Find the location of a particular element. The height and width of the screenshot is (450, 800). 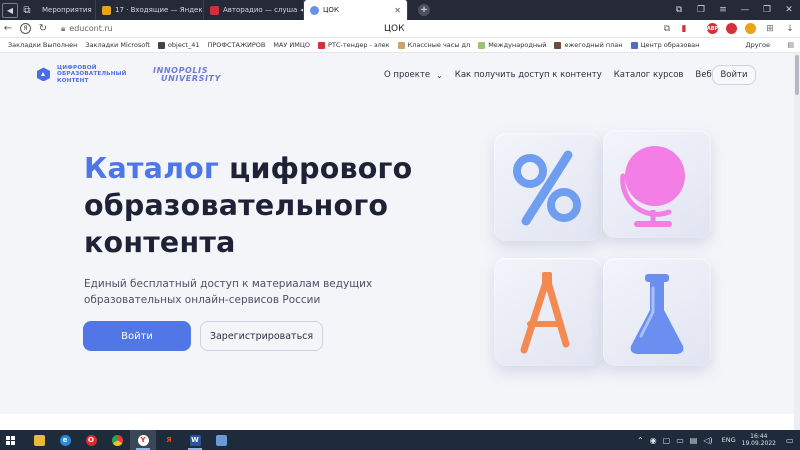

tab-radio: Авторадио — слуша ◀× is located at coordinates (254, 10).